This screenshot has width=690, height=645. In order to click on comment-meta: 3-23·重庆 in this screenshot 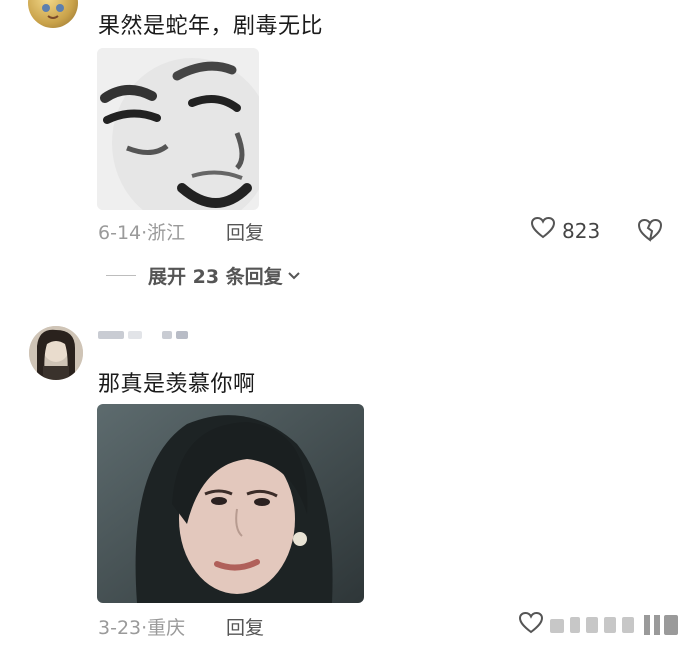, I will do `click(141, 626)`.